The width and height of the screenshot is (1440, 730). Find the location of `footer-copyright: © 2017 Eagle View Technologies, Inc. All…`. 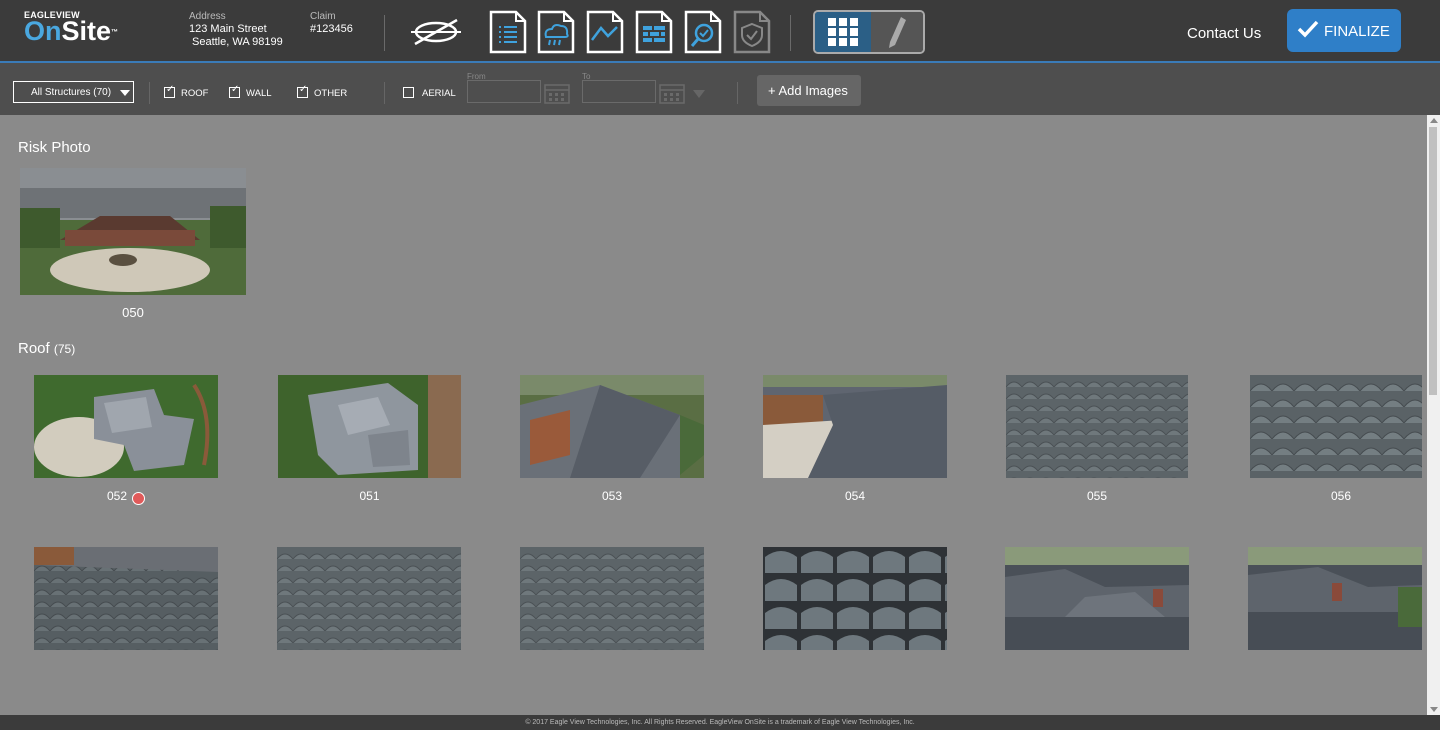

footer-copyright: © 2017 Eagle View Technologies, Inc. All… is located at coordinates (720, 722).